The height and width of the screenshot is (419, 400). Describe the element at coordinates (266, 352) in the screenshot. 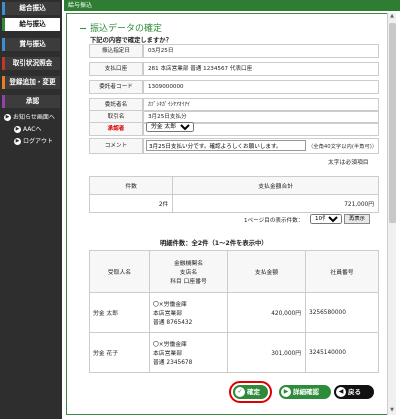

I see `row-amount: 301,000円` at that location.